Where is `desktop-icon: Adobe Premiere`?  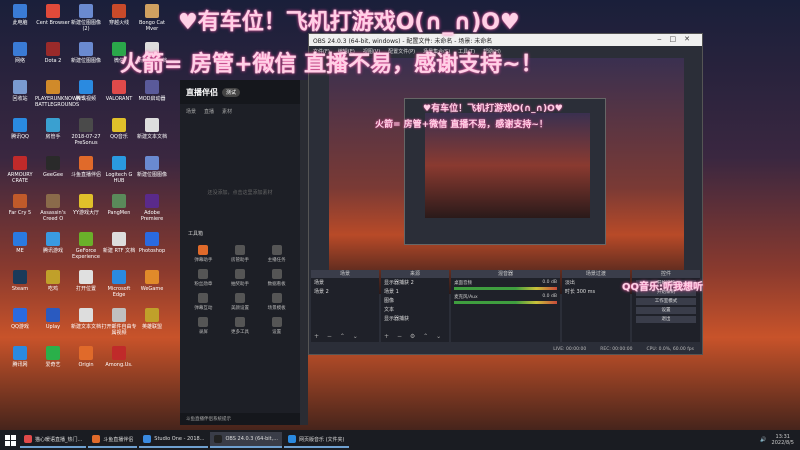
desktop-icon: Adobe Premiere is located at coordinates (152, 208).